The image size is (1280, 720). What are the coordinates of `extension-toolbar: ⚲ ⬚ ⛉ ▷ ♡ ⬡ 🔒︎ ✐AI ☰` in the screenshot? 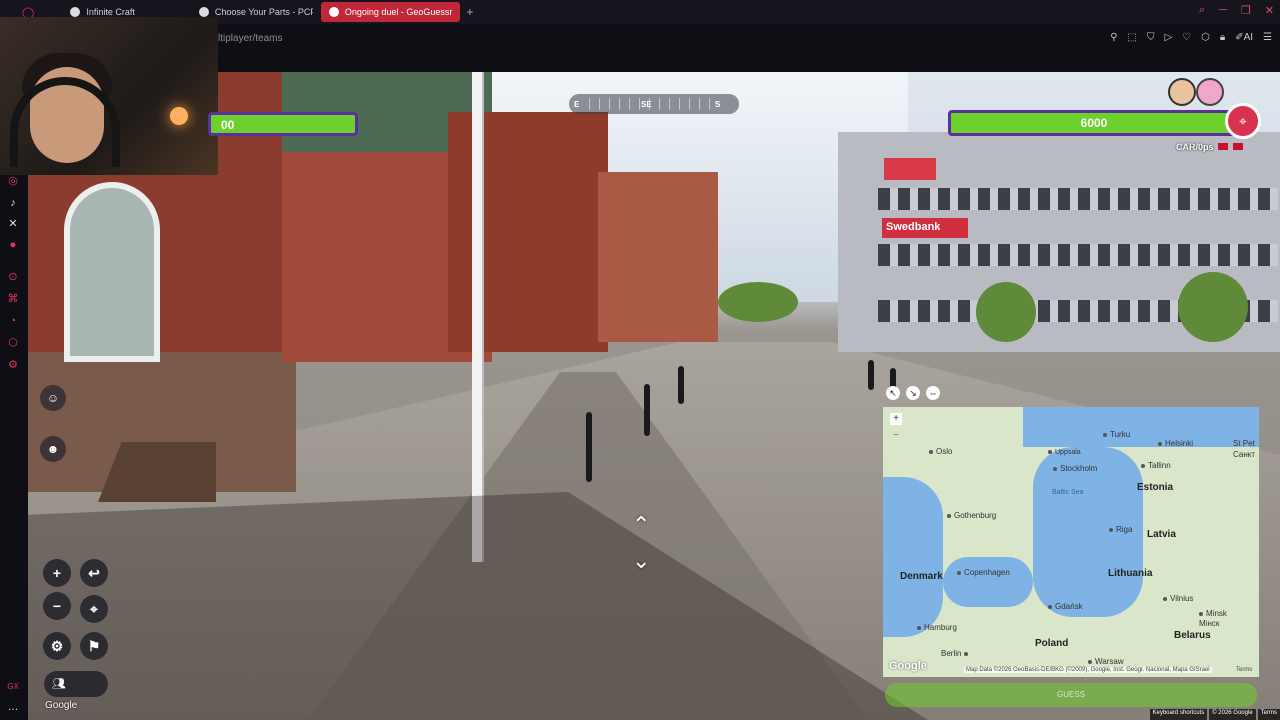 It's located at (1191, 37).